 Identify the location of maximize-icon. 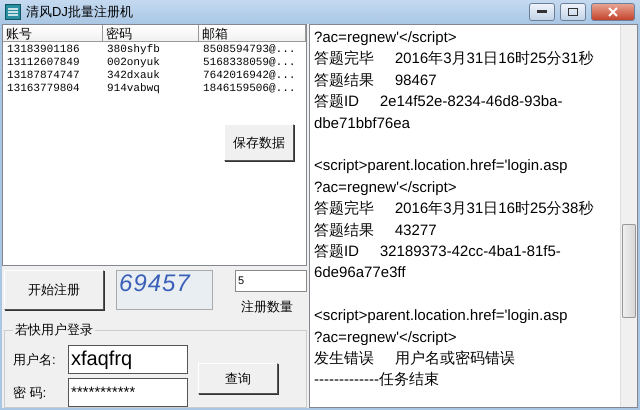
(573, 12).